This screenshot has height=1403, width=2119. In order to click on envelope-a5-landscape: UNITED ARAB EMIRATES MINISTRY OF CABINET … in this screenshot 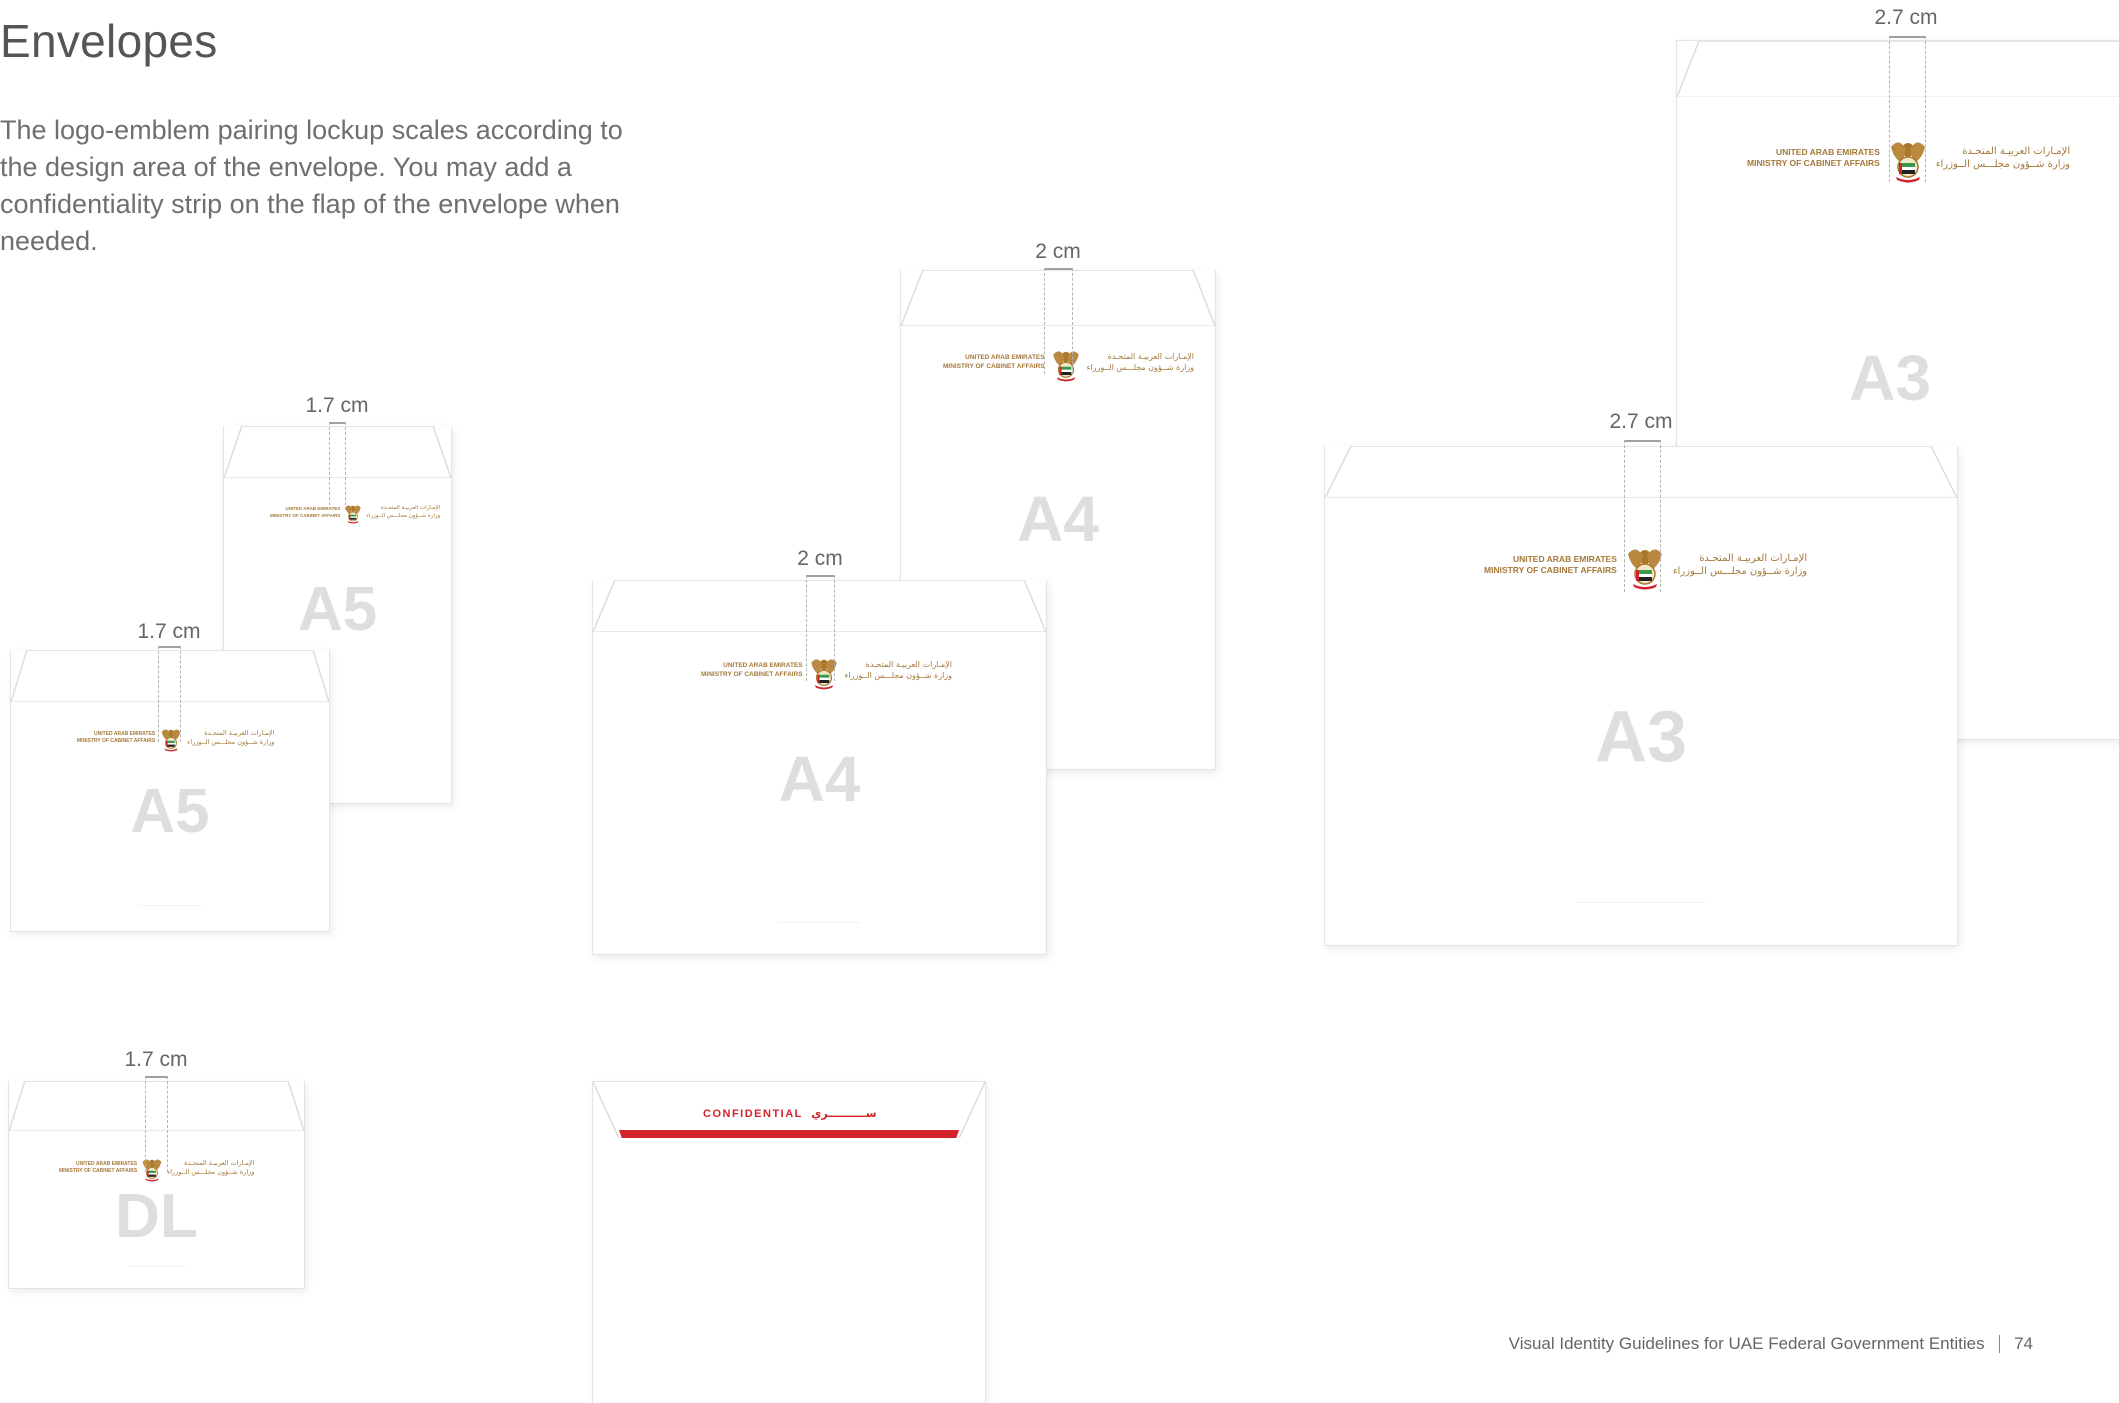, I will do `click(170, 791)`.